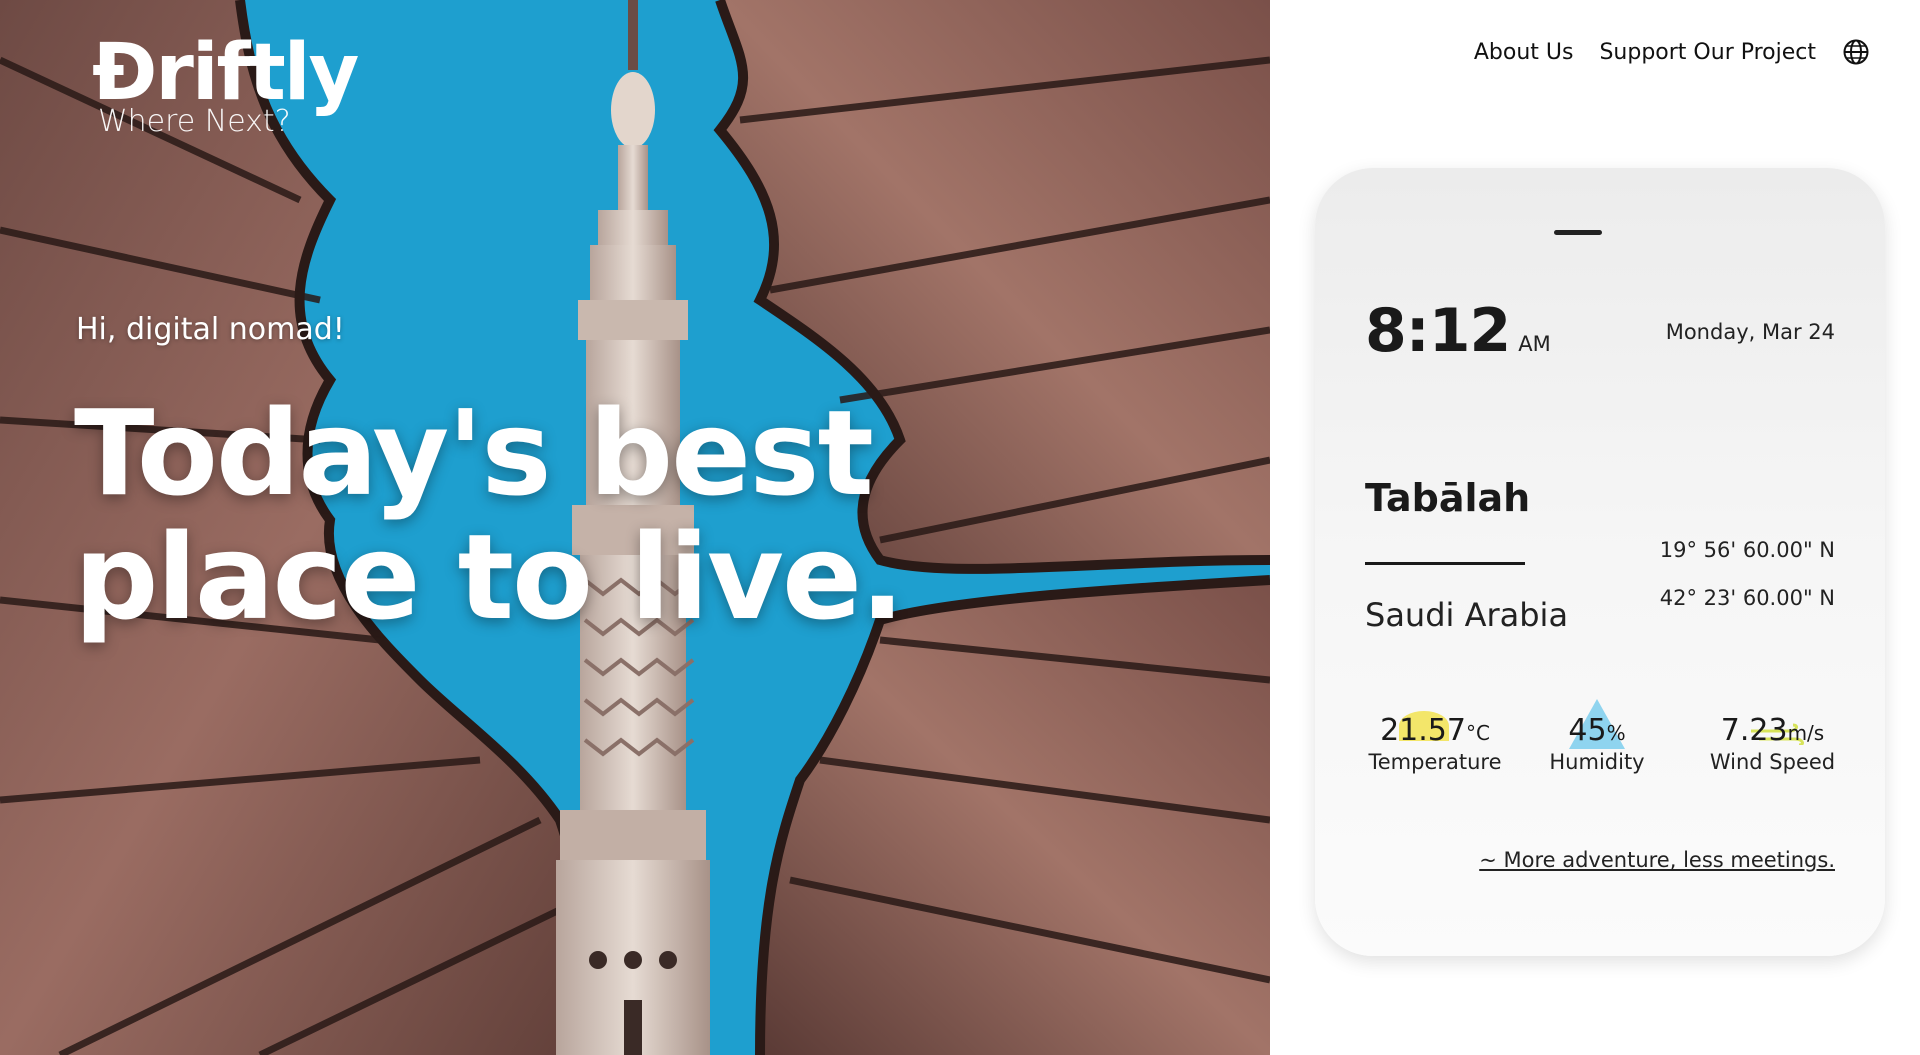 This screenshot has height=1055, width=1920. What do you see at coordinates (1448, 498) in the screenshot?
I see `city-name: Tabālah` at bounding box center [1448, 498].